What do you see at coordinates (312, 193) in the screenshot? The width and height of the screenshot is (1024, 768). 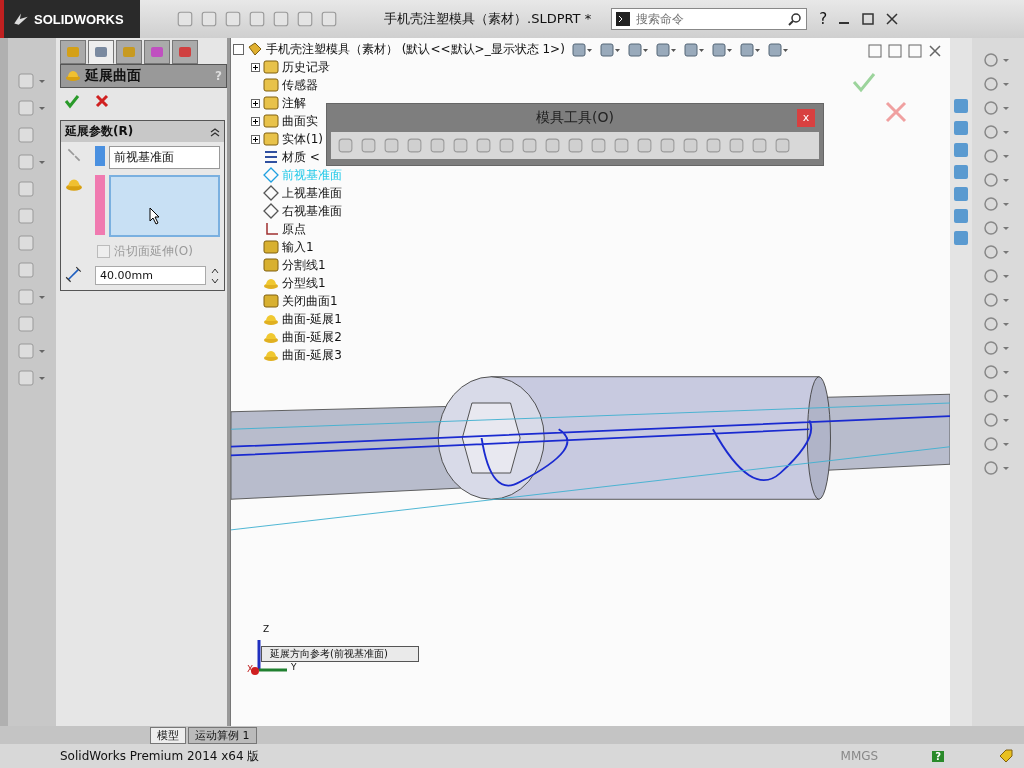 I see `tree-item: 上视基准面` at bounding box center [312, 193].